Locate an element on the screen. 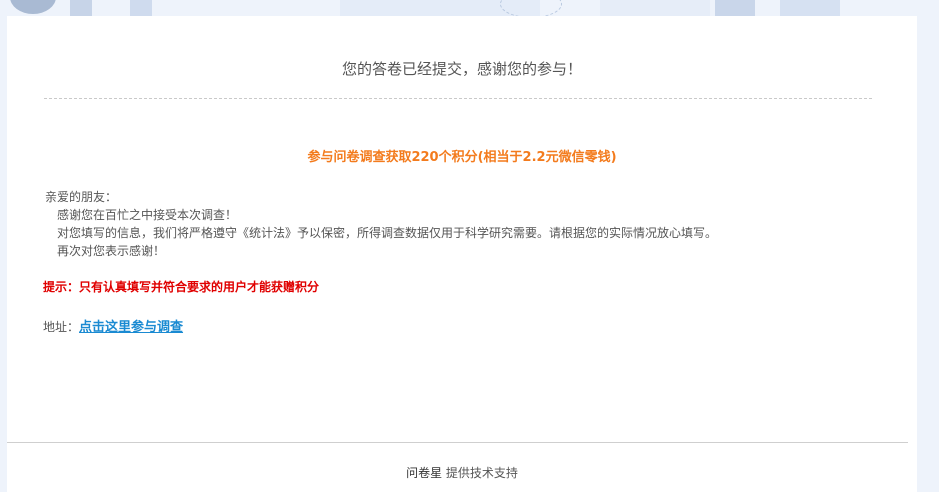 This screenshot has width=939, height=492. message-line: 再次对您表示感谢！ is located at coordinates (111, 251).